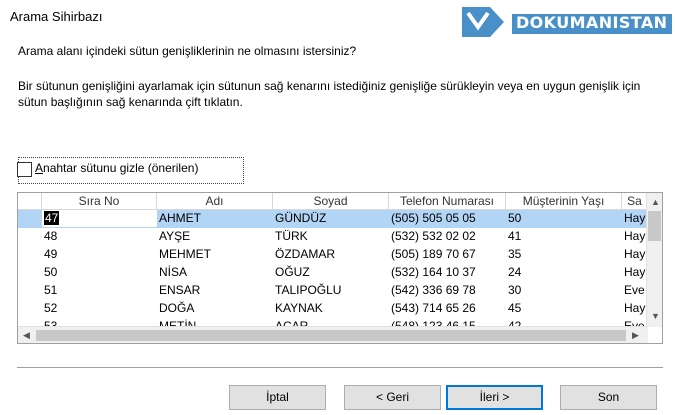 The image size is (675, 415). What do you see at coordinates (51, 254) in the screenshot?
I see `table-cell: 49` at bounding box center [51, 254].